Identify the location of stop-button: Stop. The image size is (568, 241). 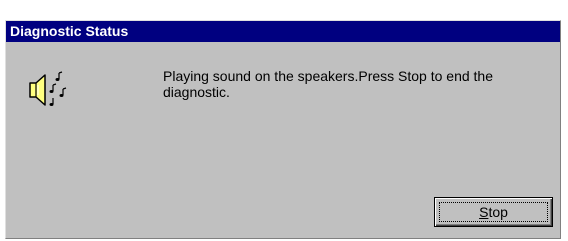
(493, 212).